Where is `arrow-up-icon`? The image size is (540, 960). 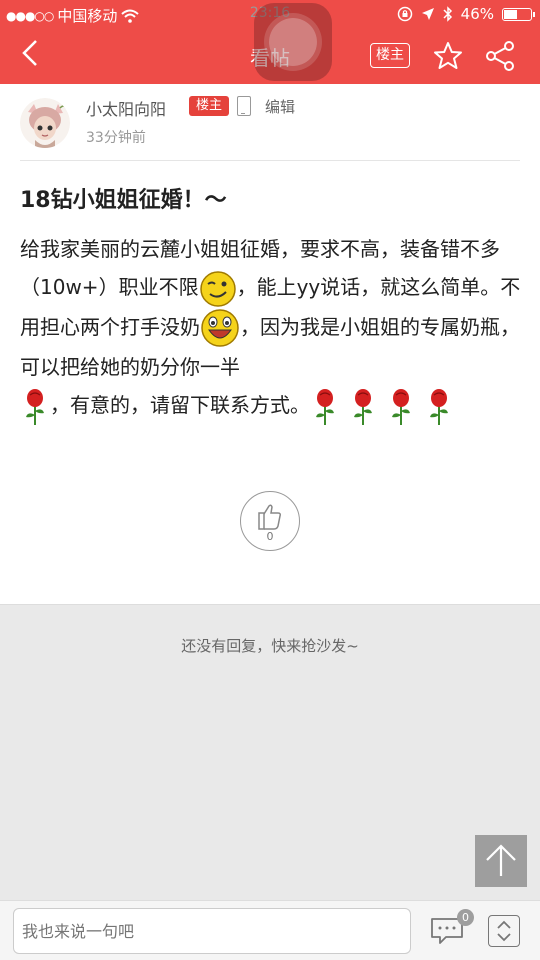 arrow-up-icon is located at coordinates (501, 860).